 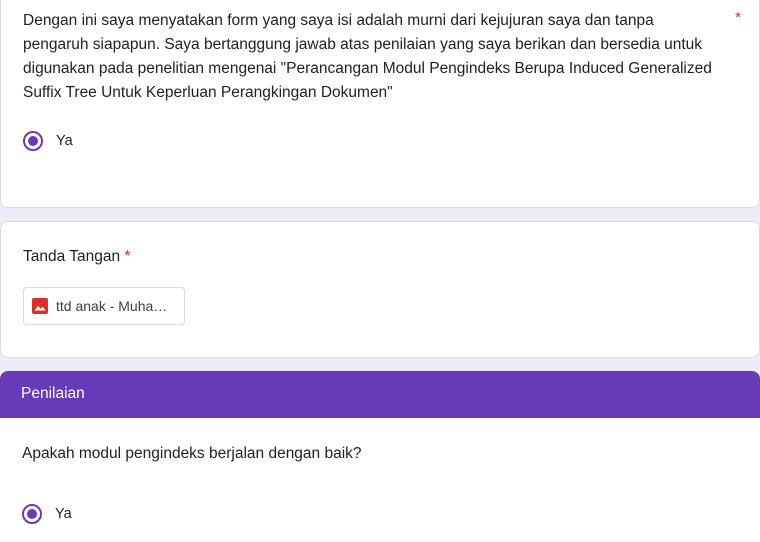 What do you see at coordinates (53, 393) in the screenshot?
I see `section-title: Penilaian` at bounding box center [53, 393].